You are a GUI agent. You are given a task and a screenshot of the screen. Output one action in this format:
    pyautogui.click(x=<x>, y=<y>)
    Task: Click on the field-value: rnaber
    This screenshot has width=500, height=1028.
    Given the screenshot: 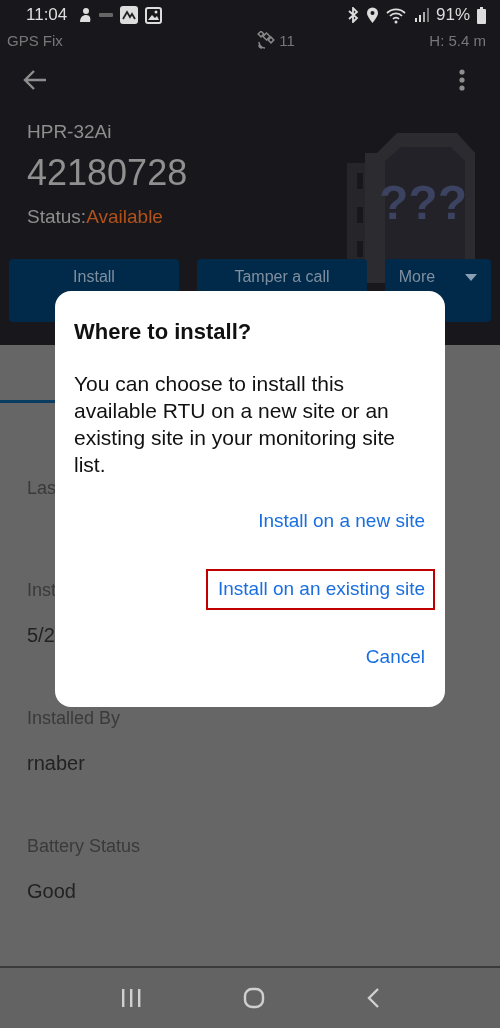 What is the action you would take?
    pyautogui.click(x=56, y=763)
    